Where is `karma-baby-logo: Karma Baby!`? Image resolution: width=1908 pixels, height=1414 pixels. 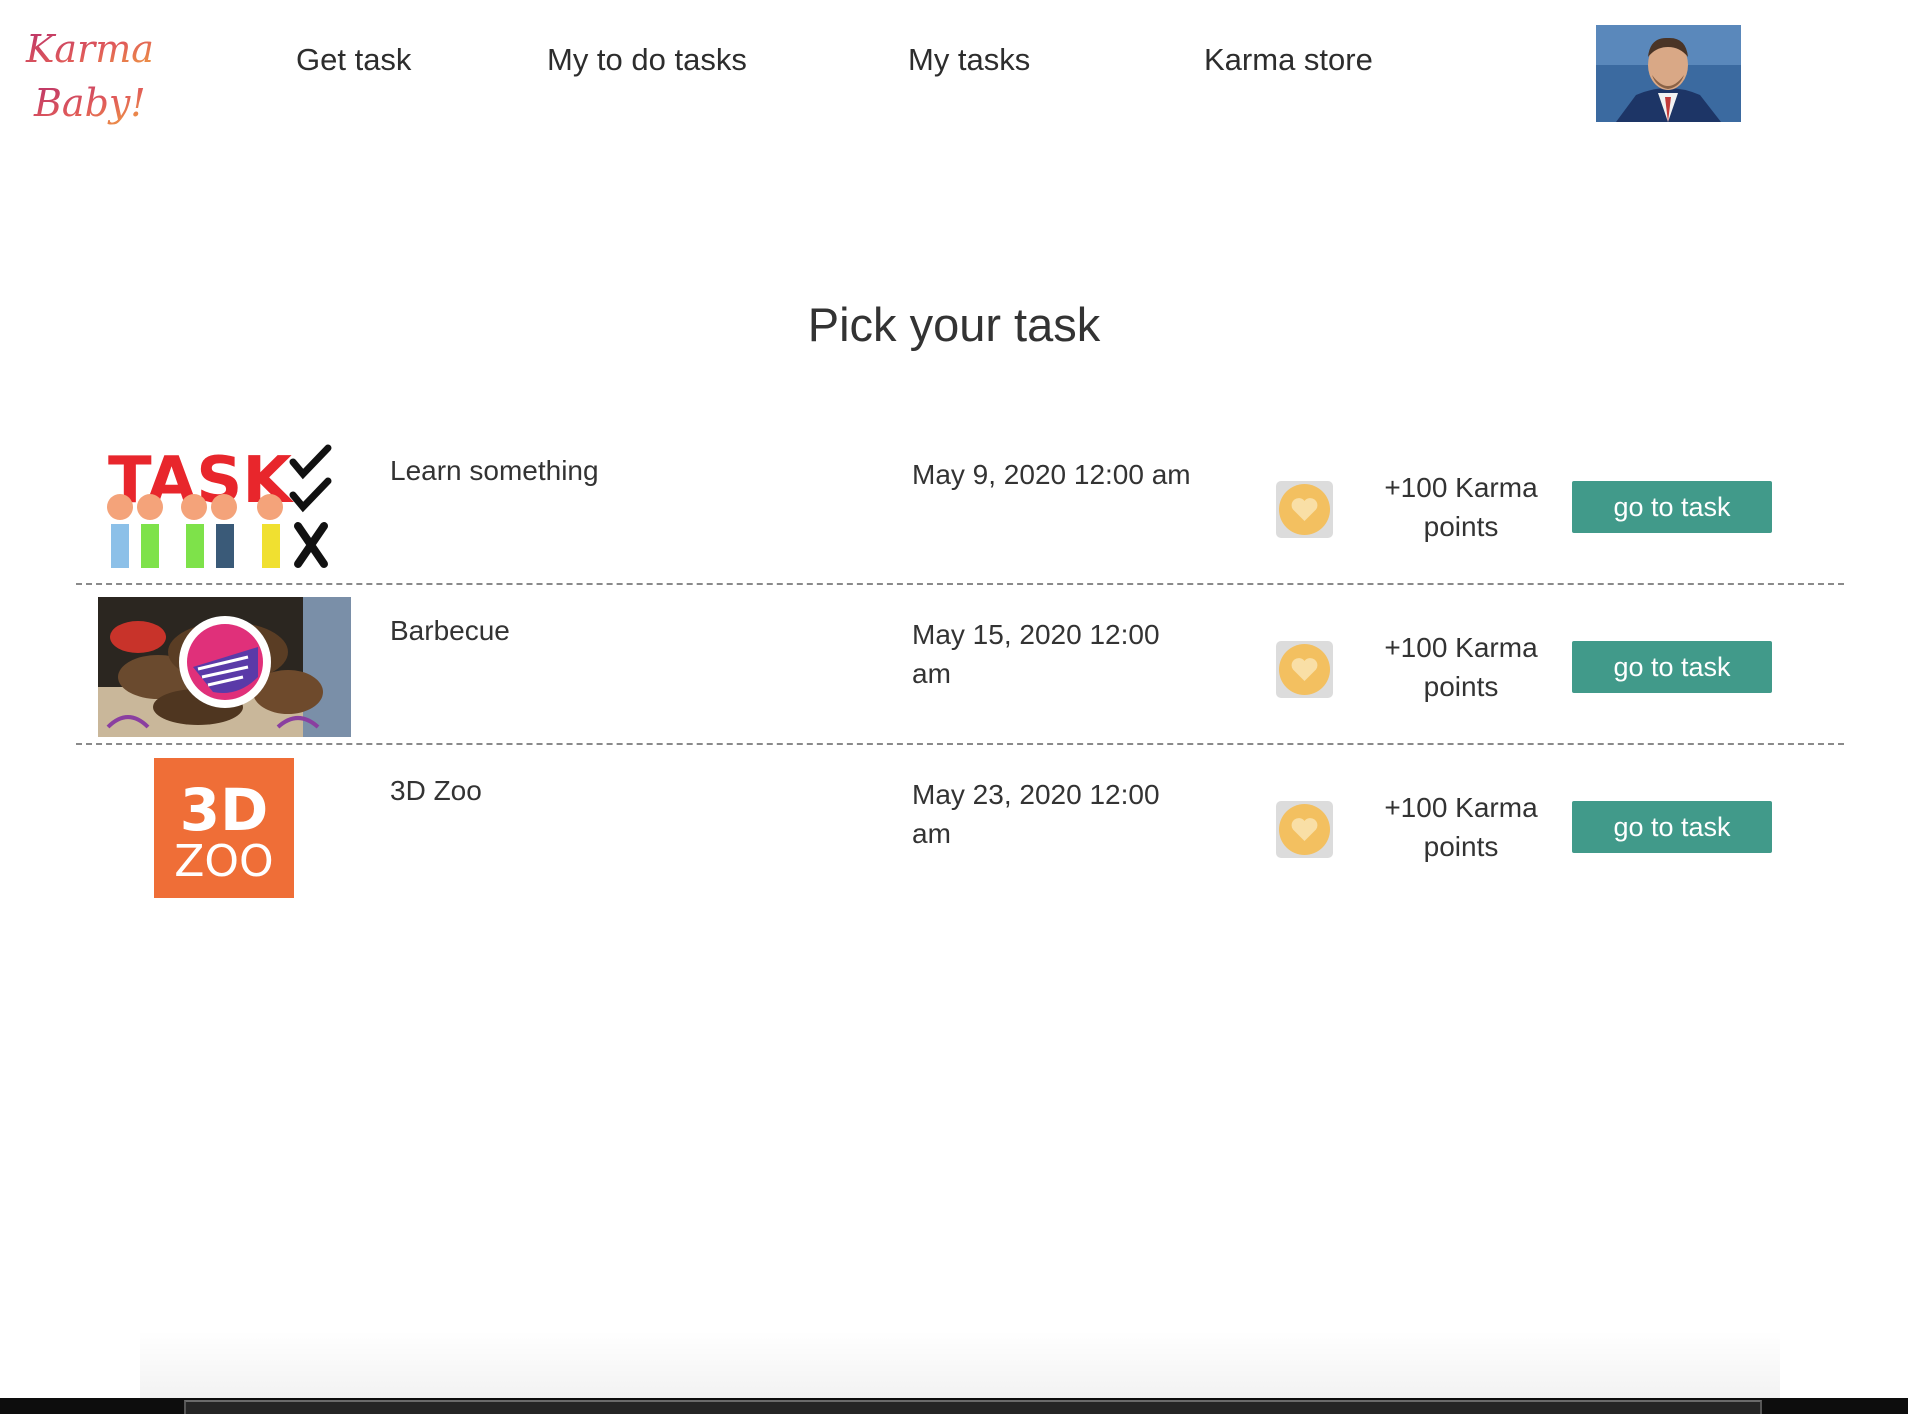 karma-baby-logo: Karma Baby! is located at coordinates (89, 79).